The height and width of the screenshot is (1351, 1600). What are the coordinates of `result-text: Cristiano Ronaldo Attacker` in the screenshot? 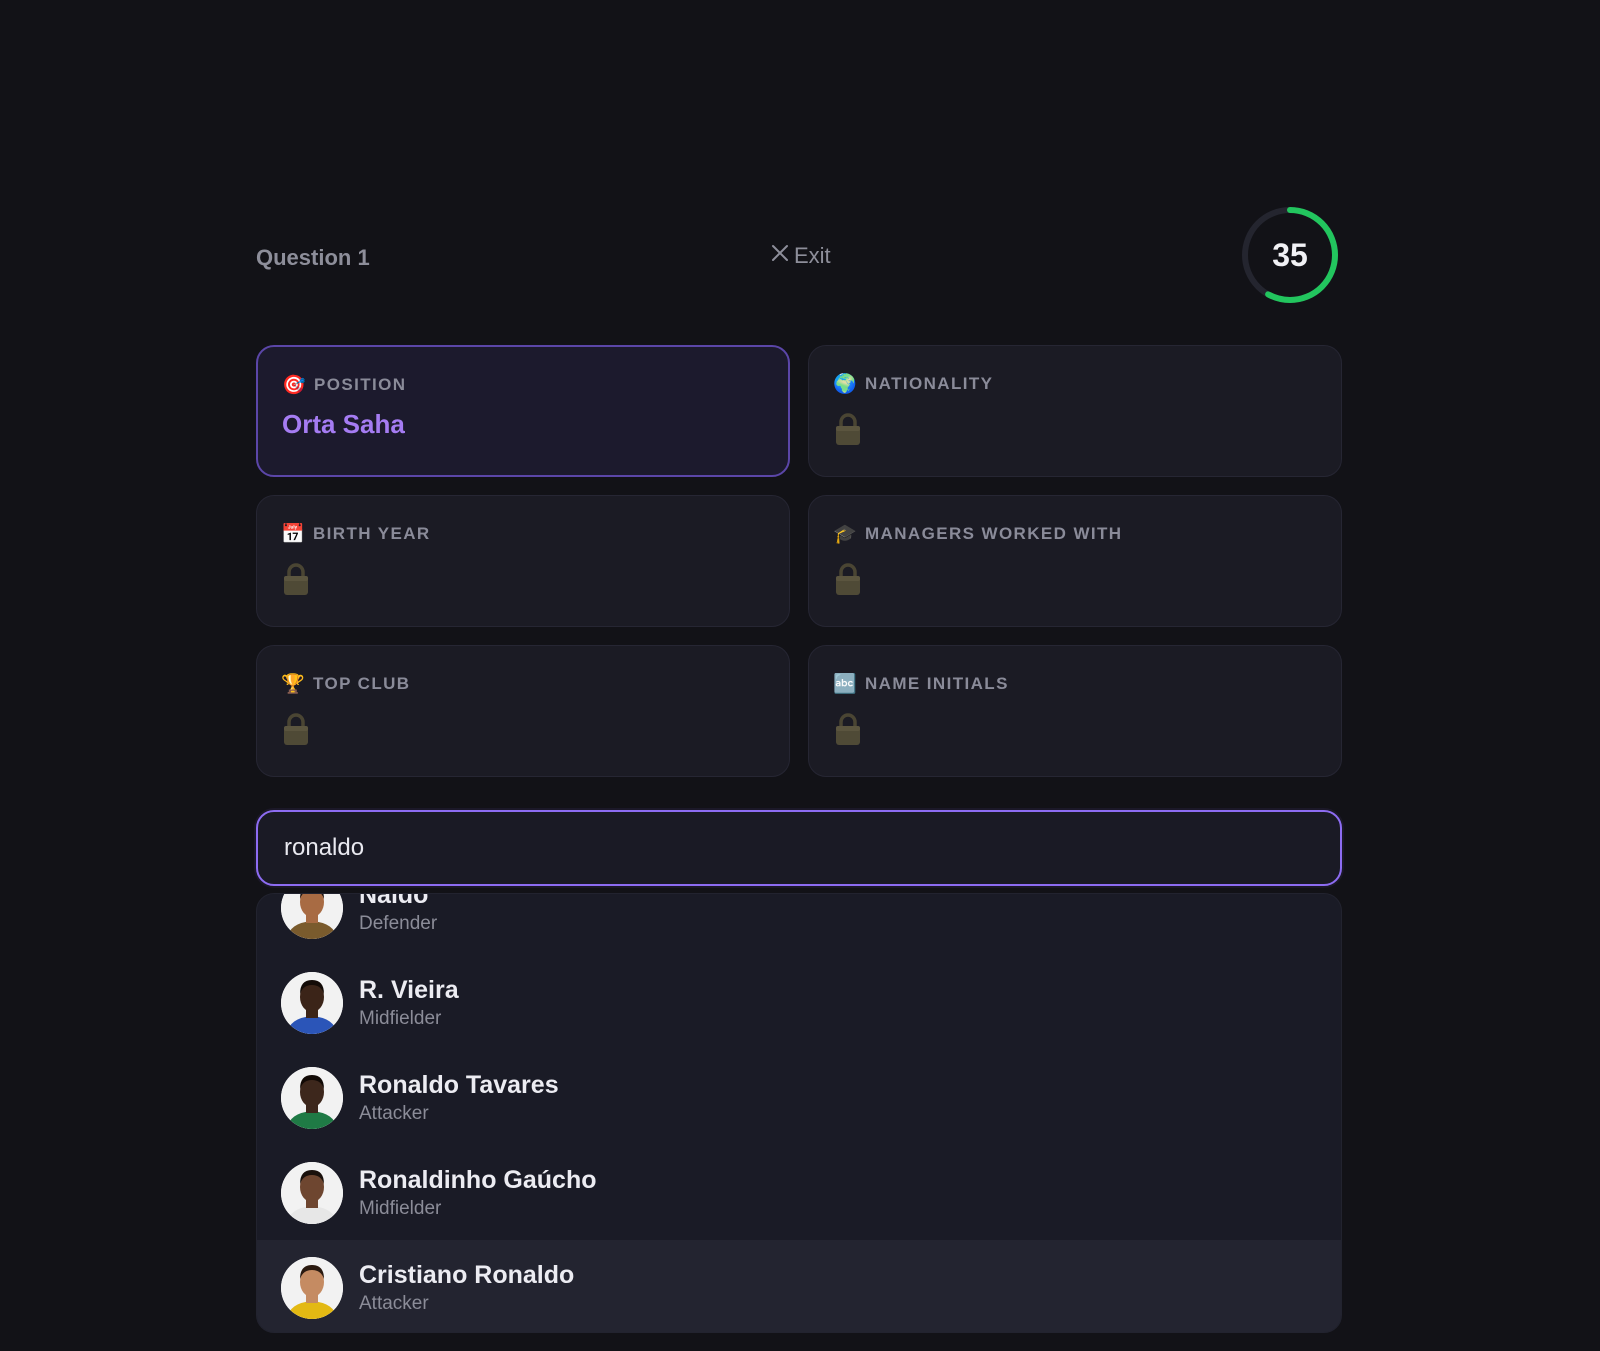 It's located at (466, 1288).